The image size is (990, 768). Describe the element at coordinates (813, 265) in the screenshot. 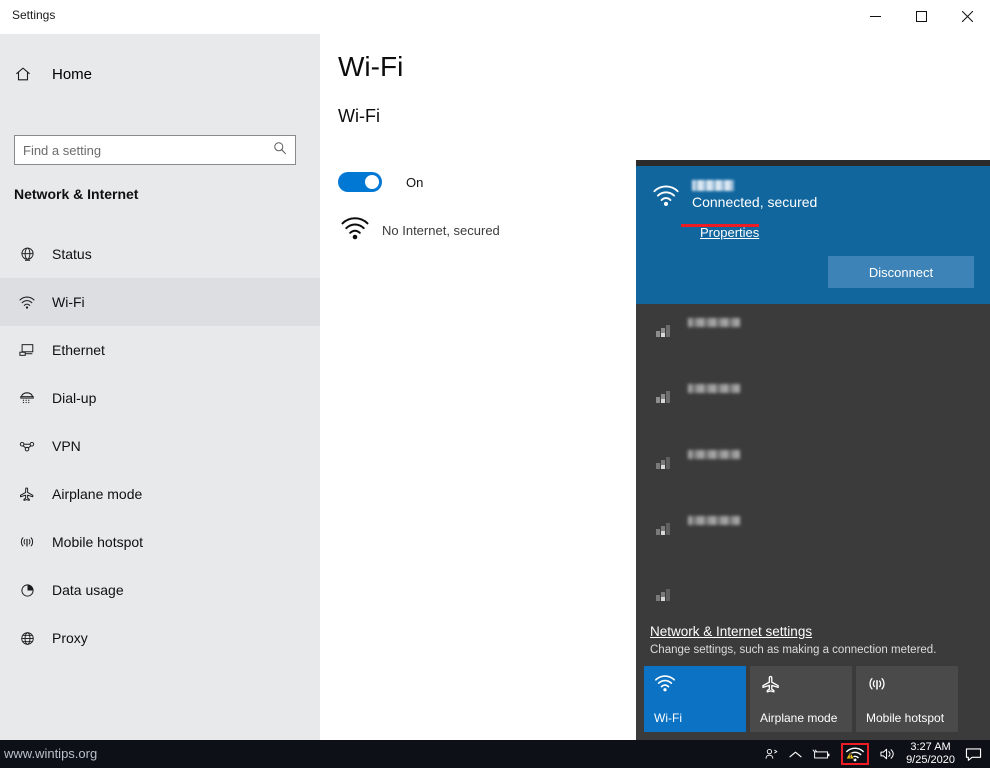

I see `disconnect-row: Disconnect` at that location.